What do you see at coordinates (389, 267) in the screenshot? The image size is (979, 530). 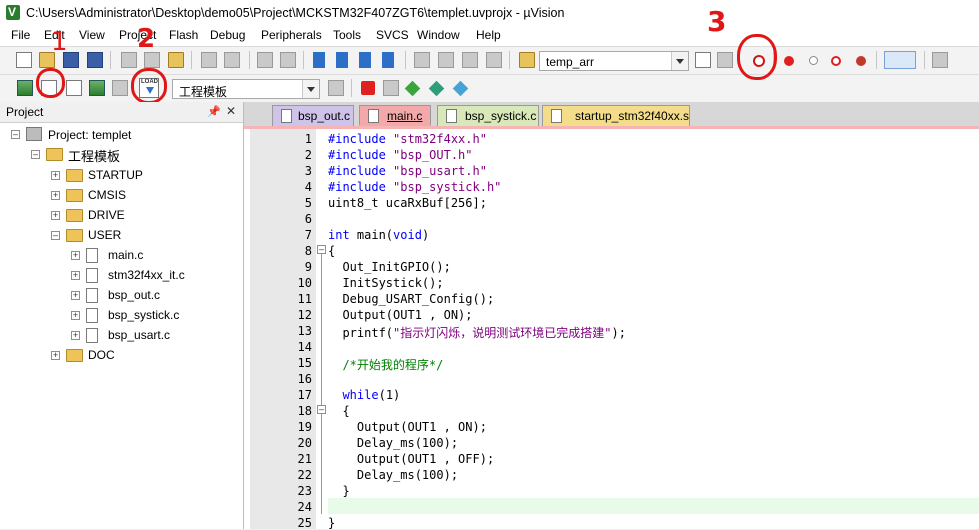 I see `code-line: Out_InitGPIO();` at bounding box center [389, 267].